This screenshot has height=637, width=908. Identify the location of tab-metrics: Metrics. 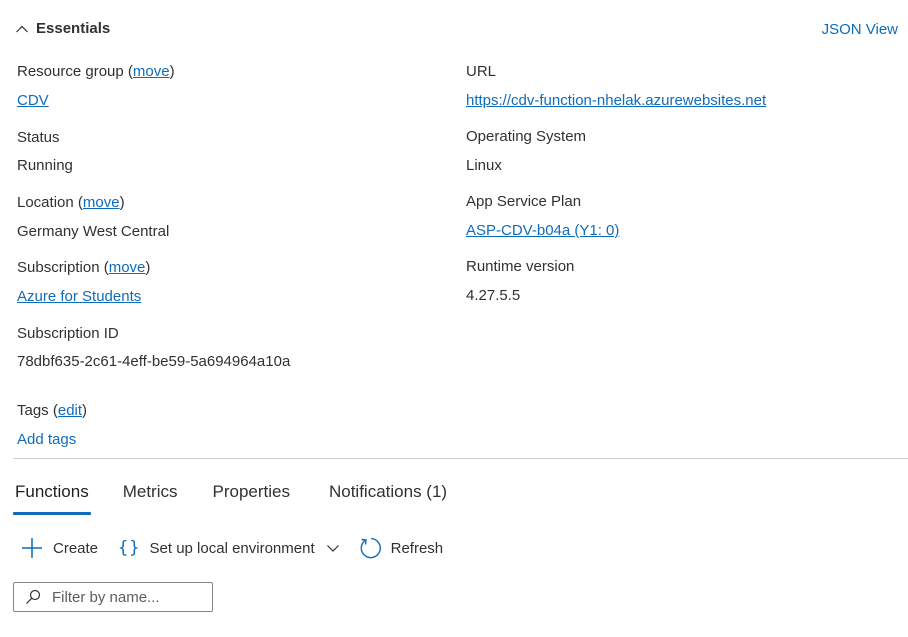
(150, 497).